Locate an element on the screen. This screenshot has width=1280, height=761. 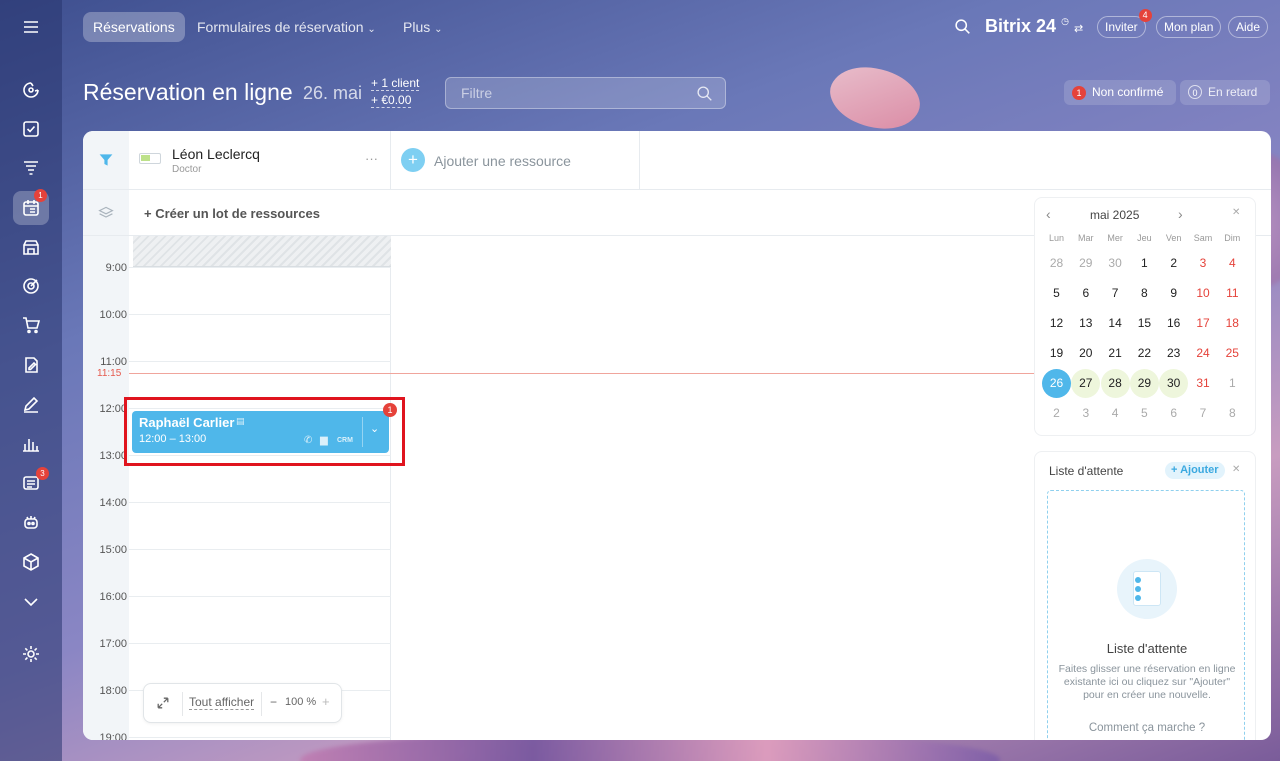
tasks-icon is located at coordinates (31, 129).